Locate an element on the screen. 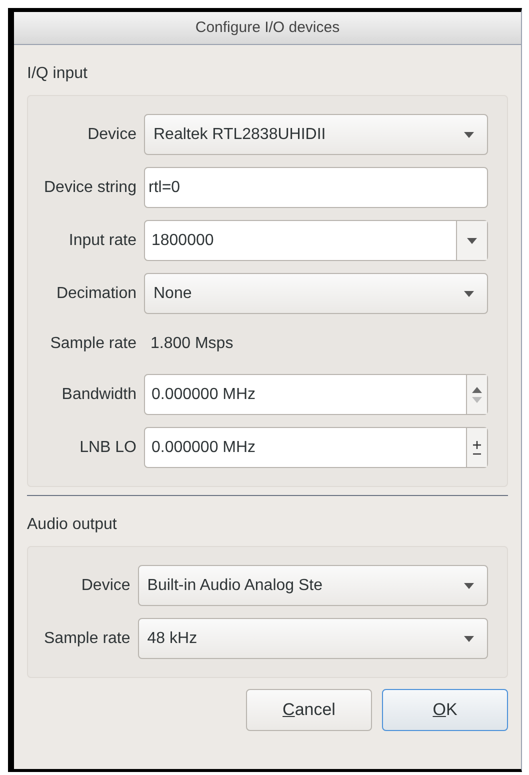 The width and height of the screenshot is (529, 775). plus-icon is located at coordinates (477, 444).